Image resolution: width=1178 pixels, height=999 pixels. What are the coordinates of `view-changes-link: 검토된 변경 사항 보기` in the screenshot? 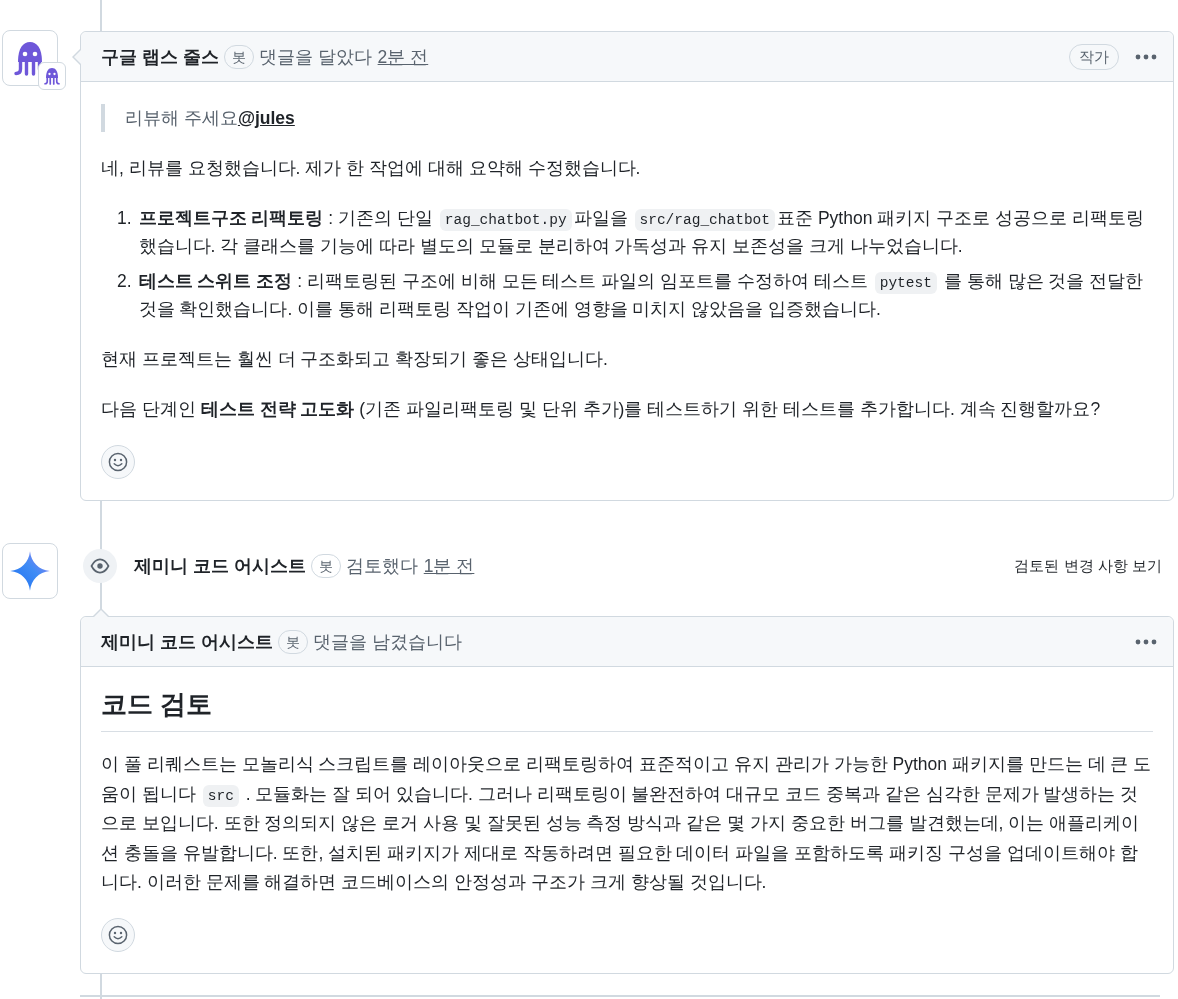 It's located at (1088, 566).